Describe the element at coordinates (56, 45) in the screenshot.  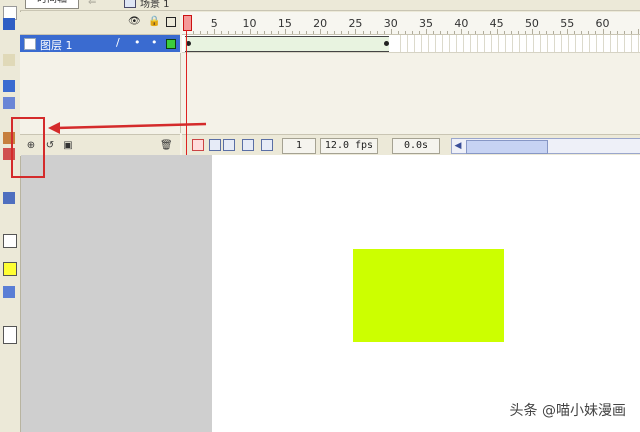
I see `layer-name: 图层 1` at that location.